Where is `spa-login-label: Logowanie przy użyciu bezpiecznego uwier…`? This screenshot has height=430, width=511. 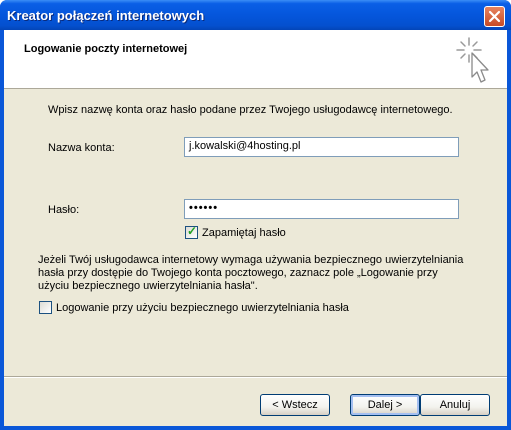
spa-login-label: Logowanie przy użyciu bezpiecznego uwier… is located at coordinates (202, 308).